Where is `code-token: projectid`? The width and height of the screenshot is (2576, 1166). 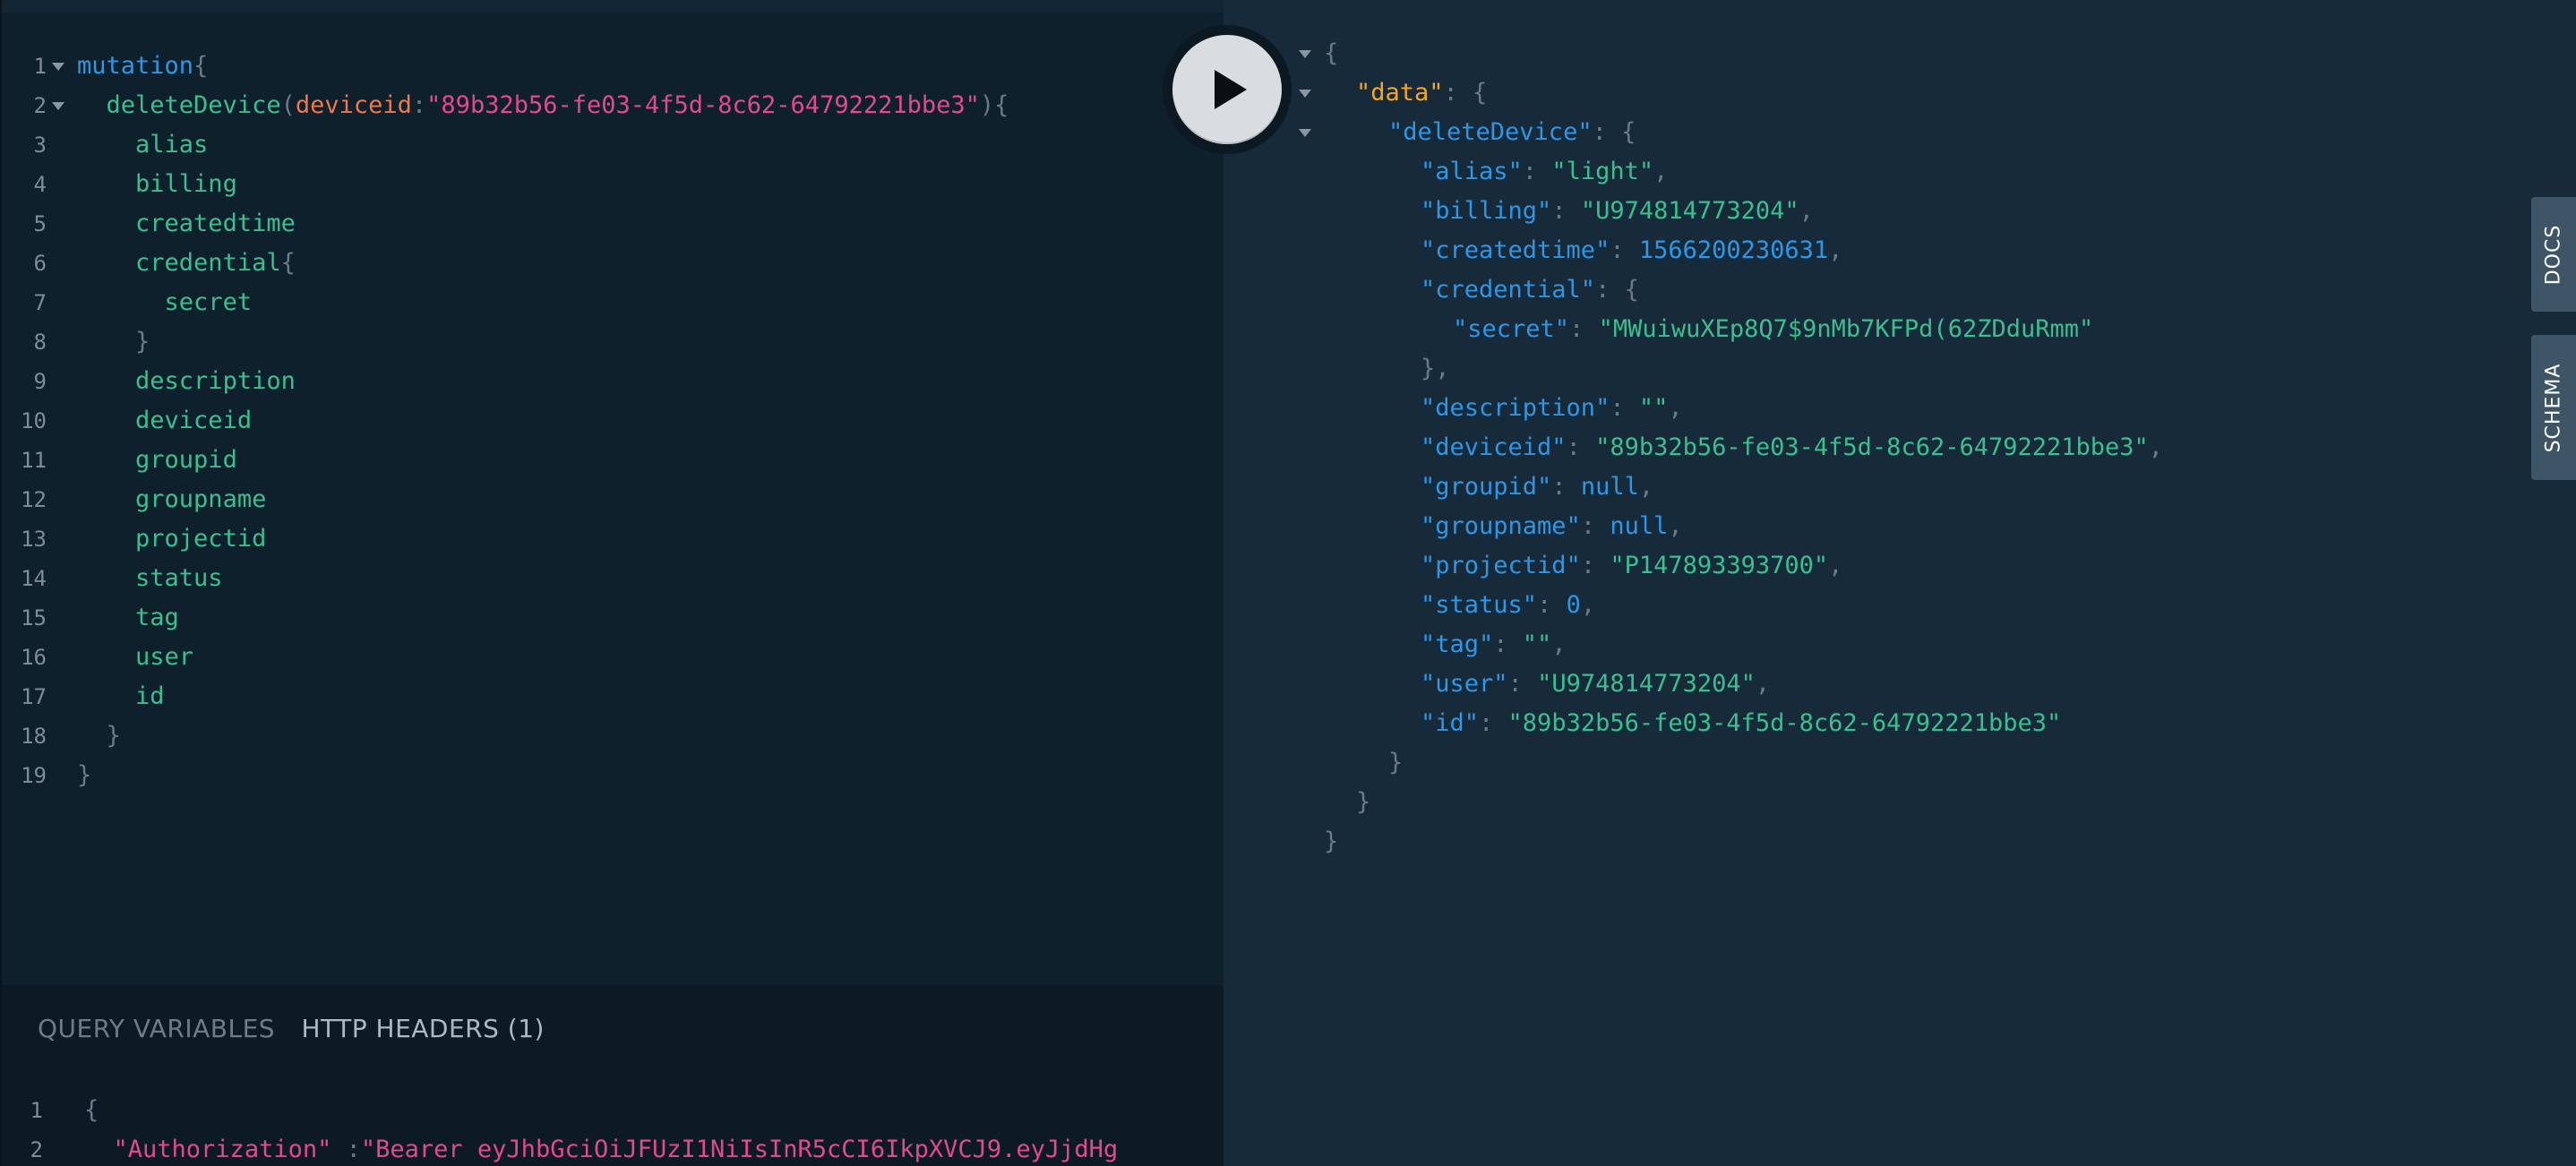 code-token: projectid is located at coordinates (201, 539).